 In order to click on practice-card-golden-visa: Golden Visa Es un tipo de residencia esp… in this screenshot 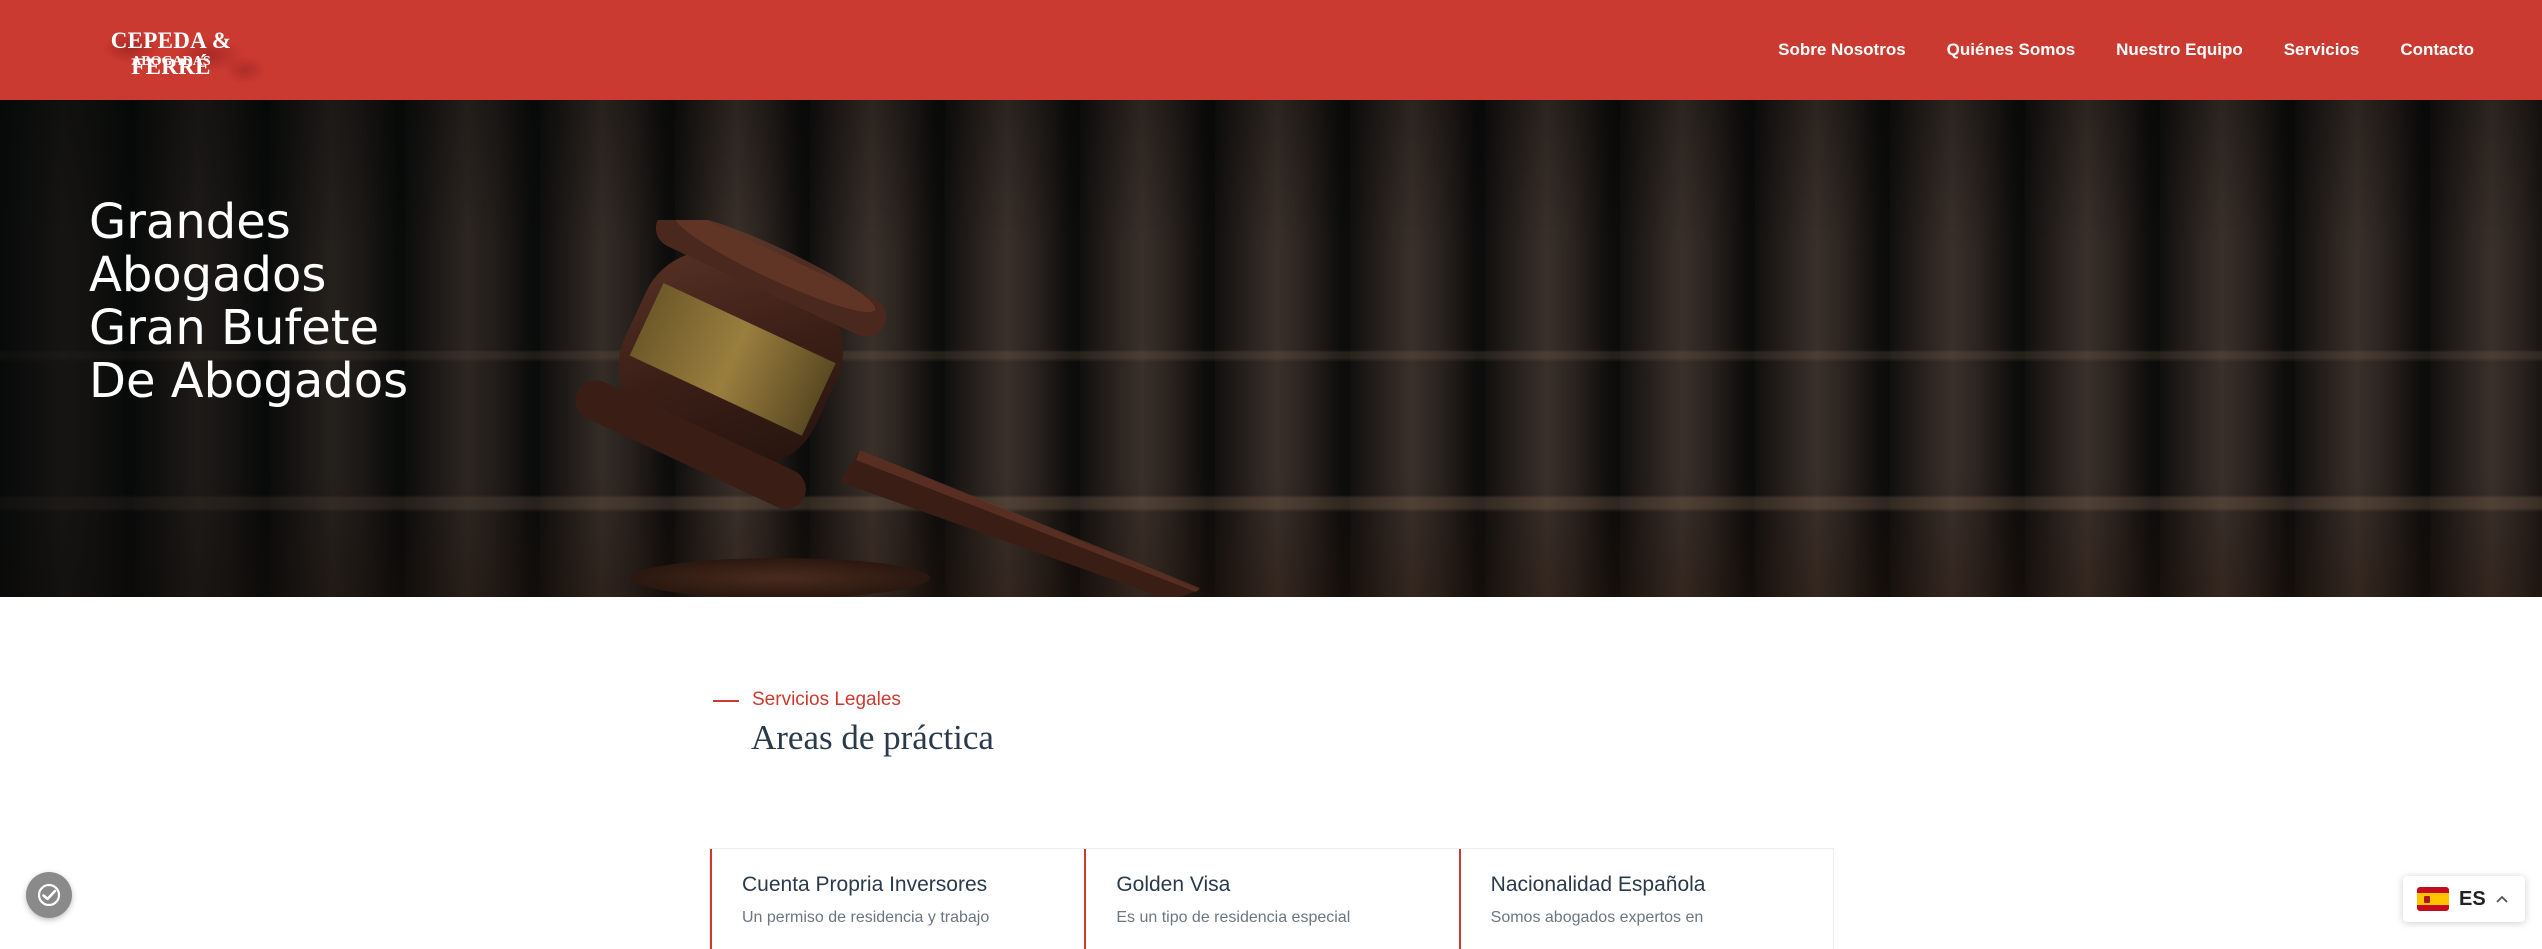, I will do `click(1271, 899)`.